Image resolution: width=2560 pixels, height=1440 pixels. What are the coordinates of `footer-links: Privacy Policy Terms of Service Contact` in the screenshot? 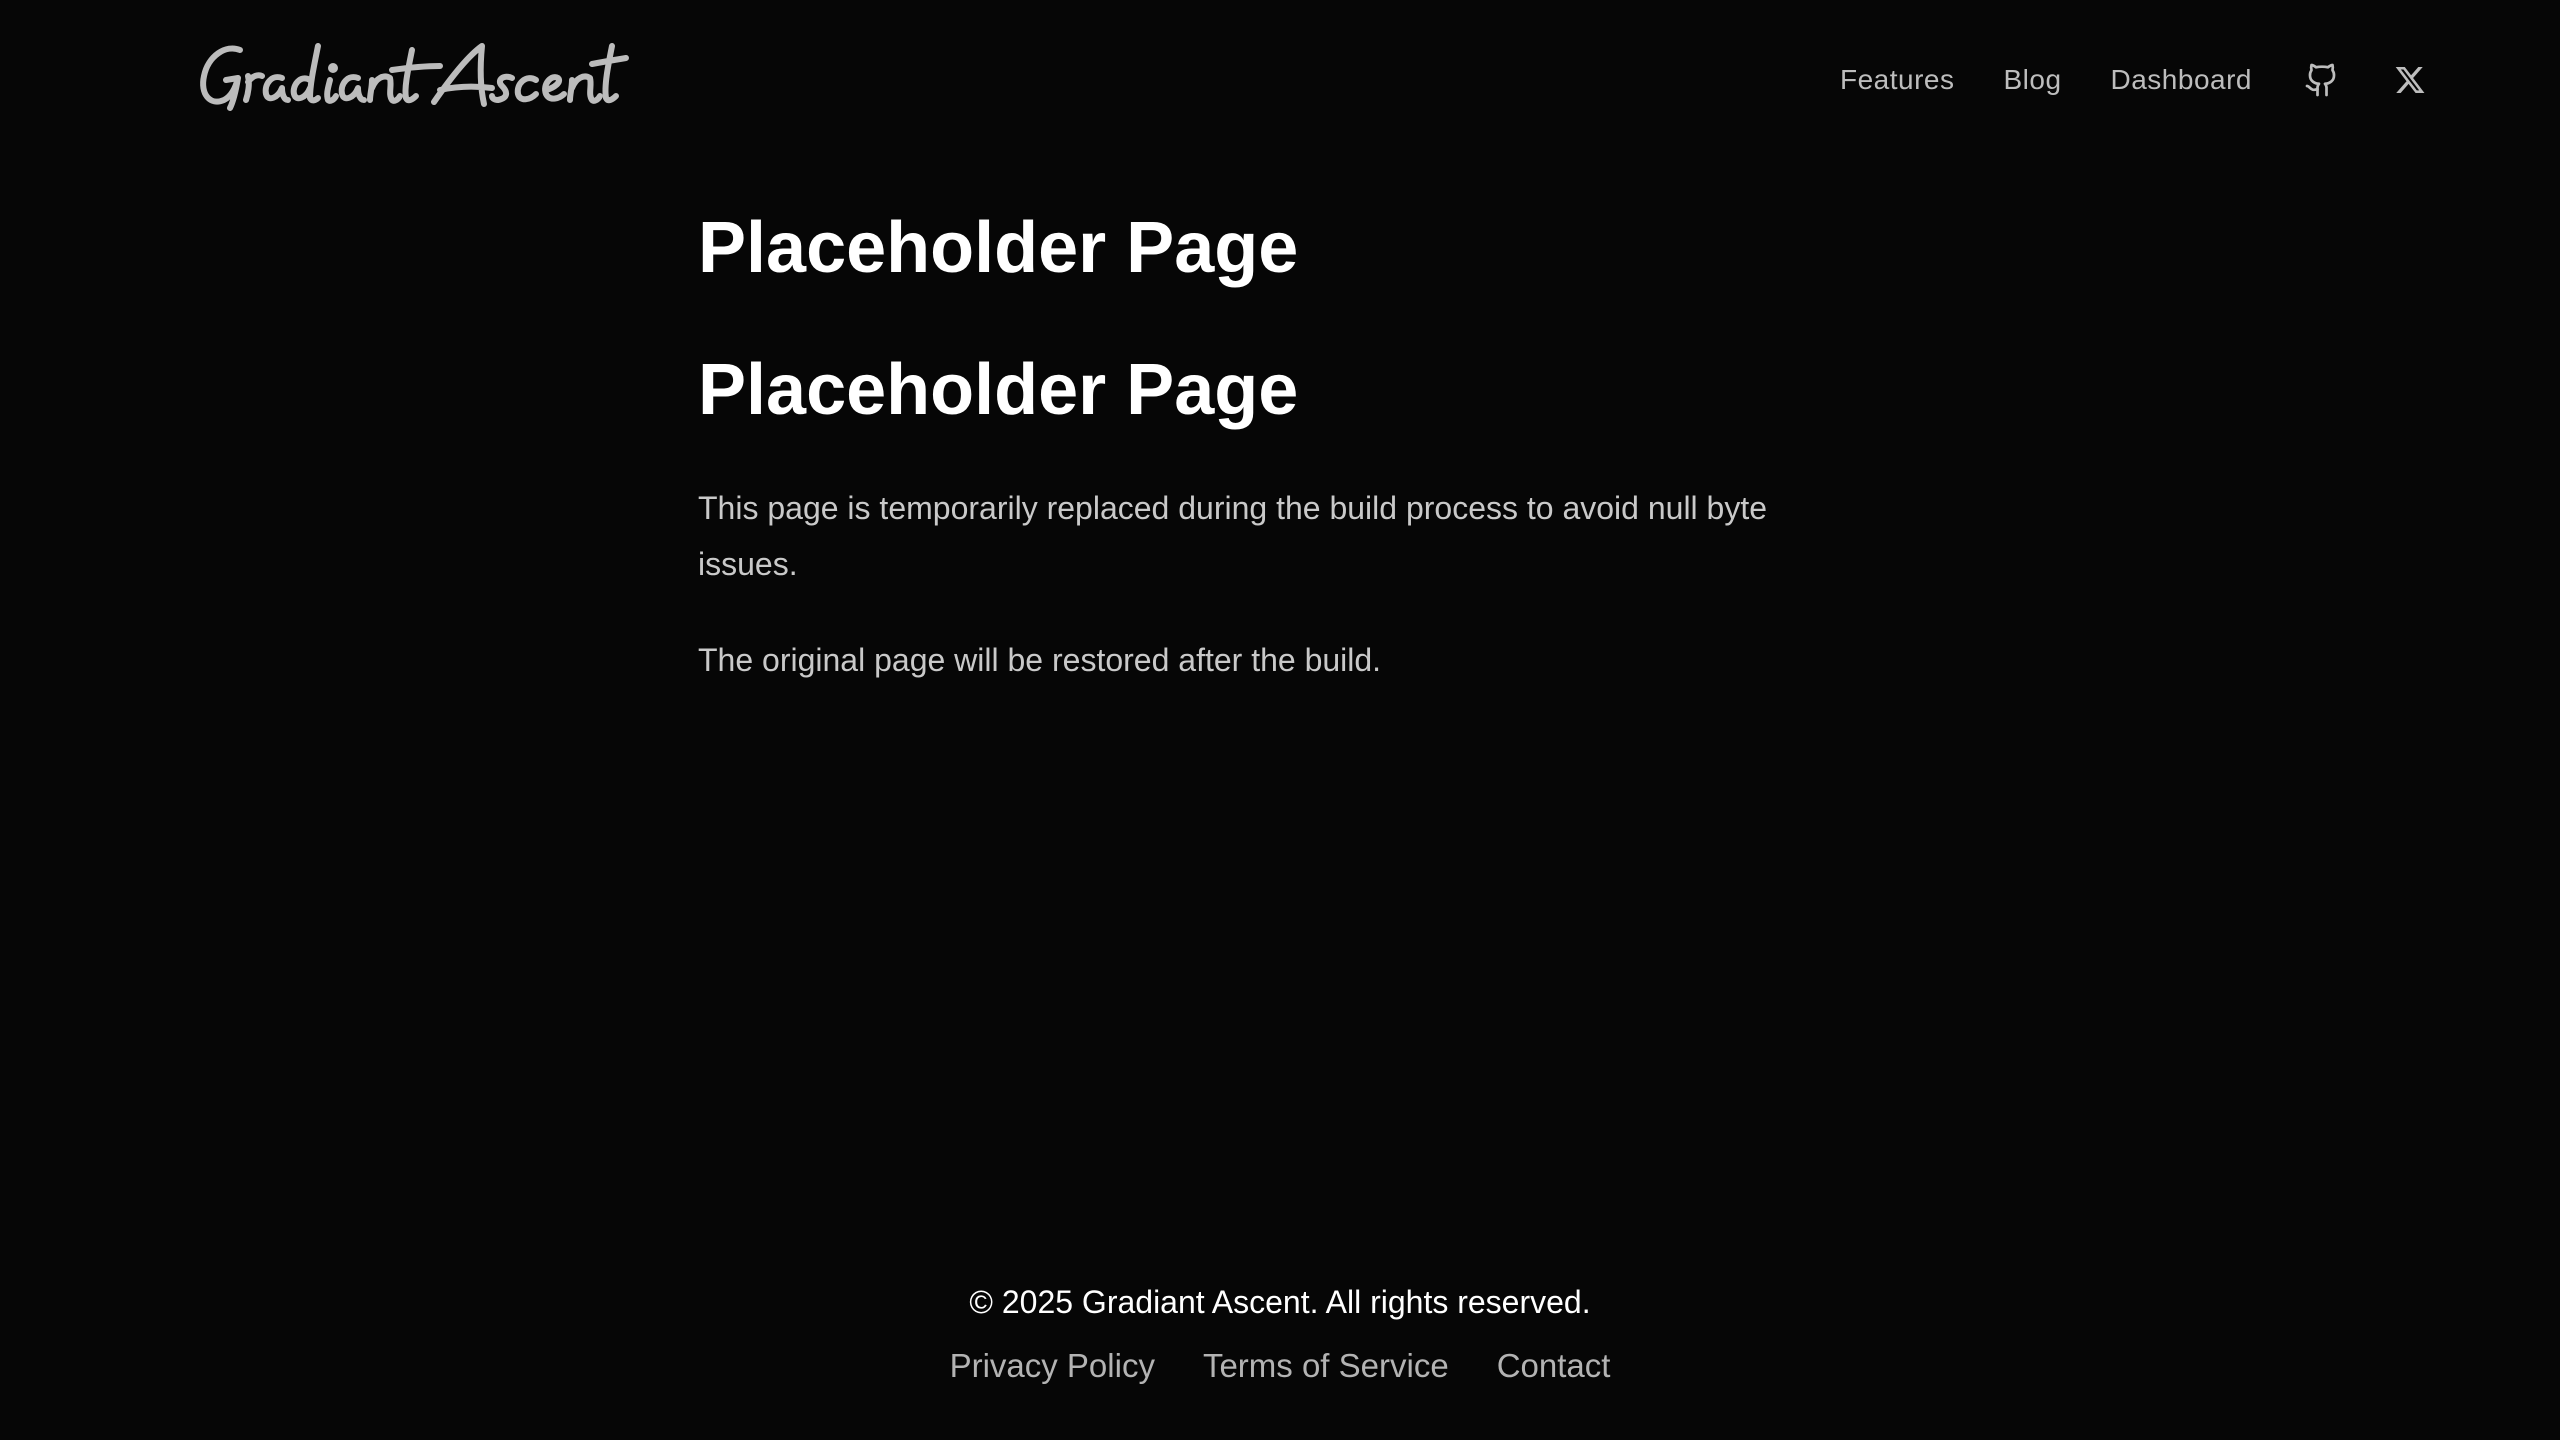 It's located at (1280, 1366).